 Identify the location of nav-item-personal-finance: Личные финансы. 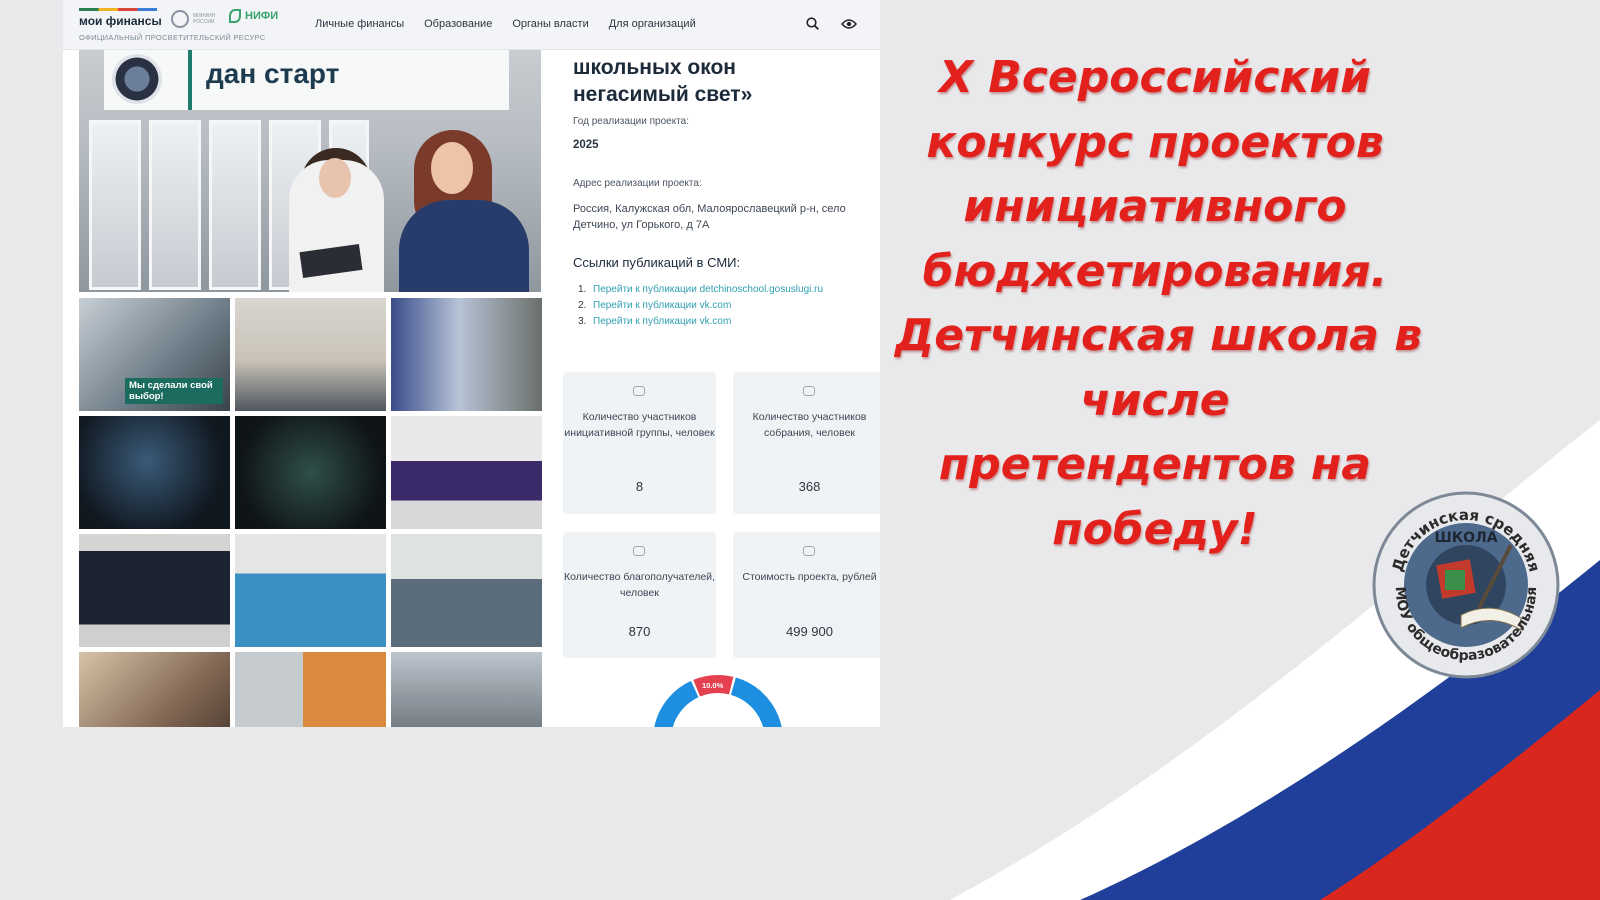
(359, 24).